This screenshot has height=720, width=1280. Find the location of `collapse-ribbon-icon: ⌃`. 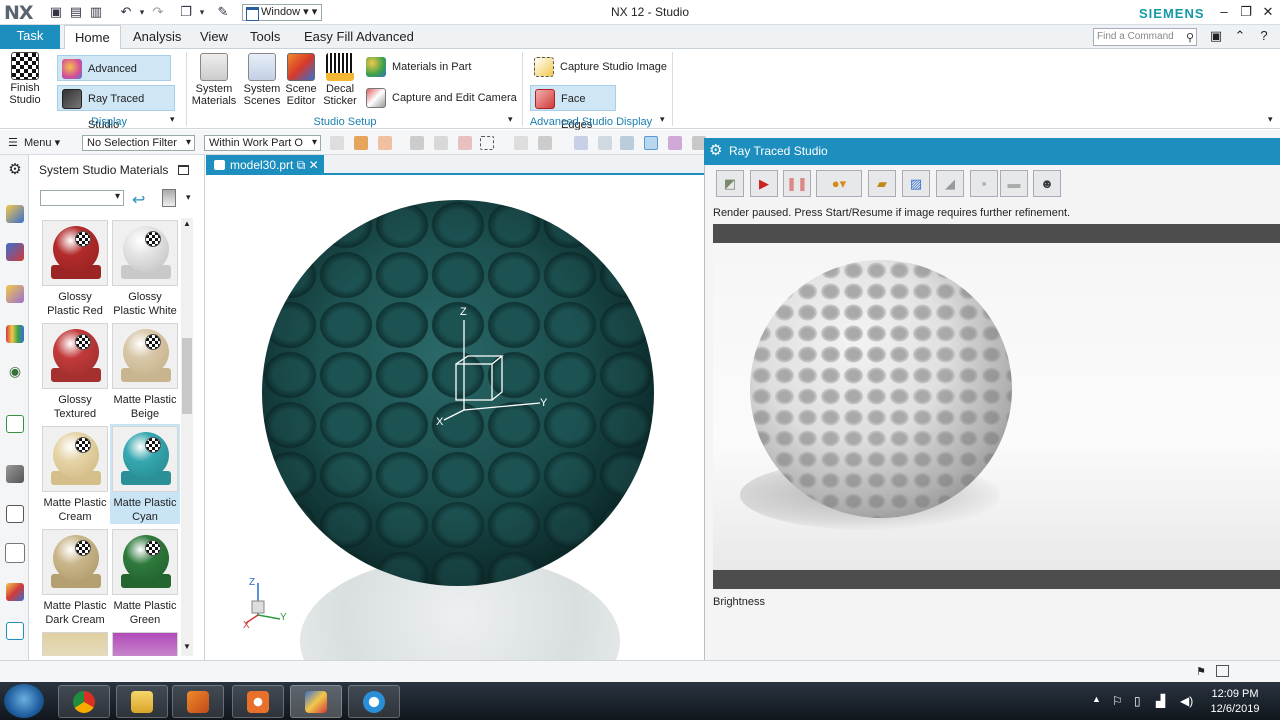

collapse-ribbon-icon: ⌃ is located at coordinates (1240, 36).